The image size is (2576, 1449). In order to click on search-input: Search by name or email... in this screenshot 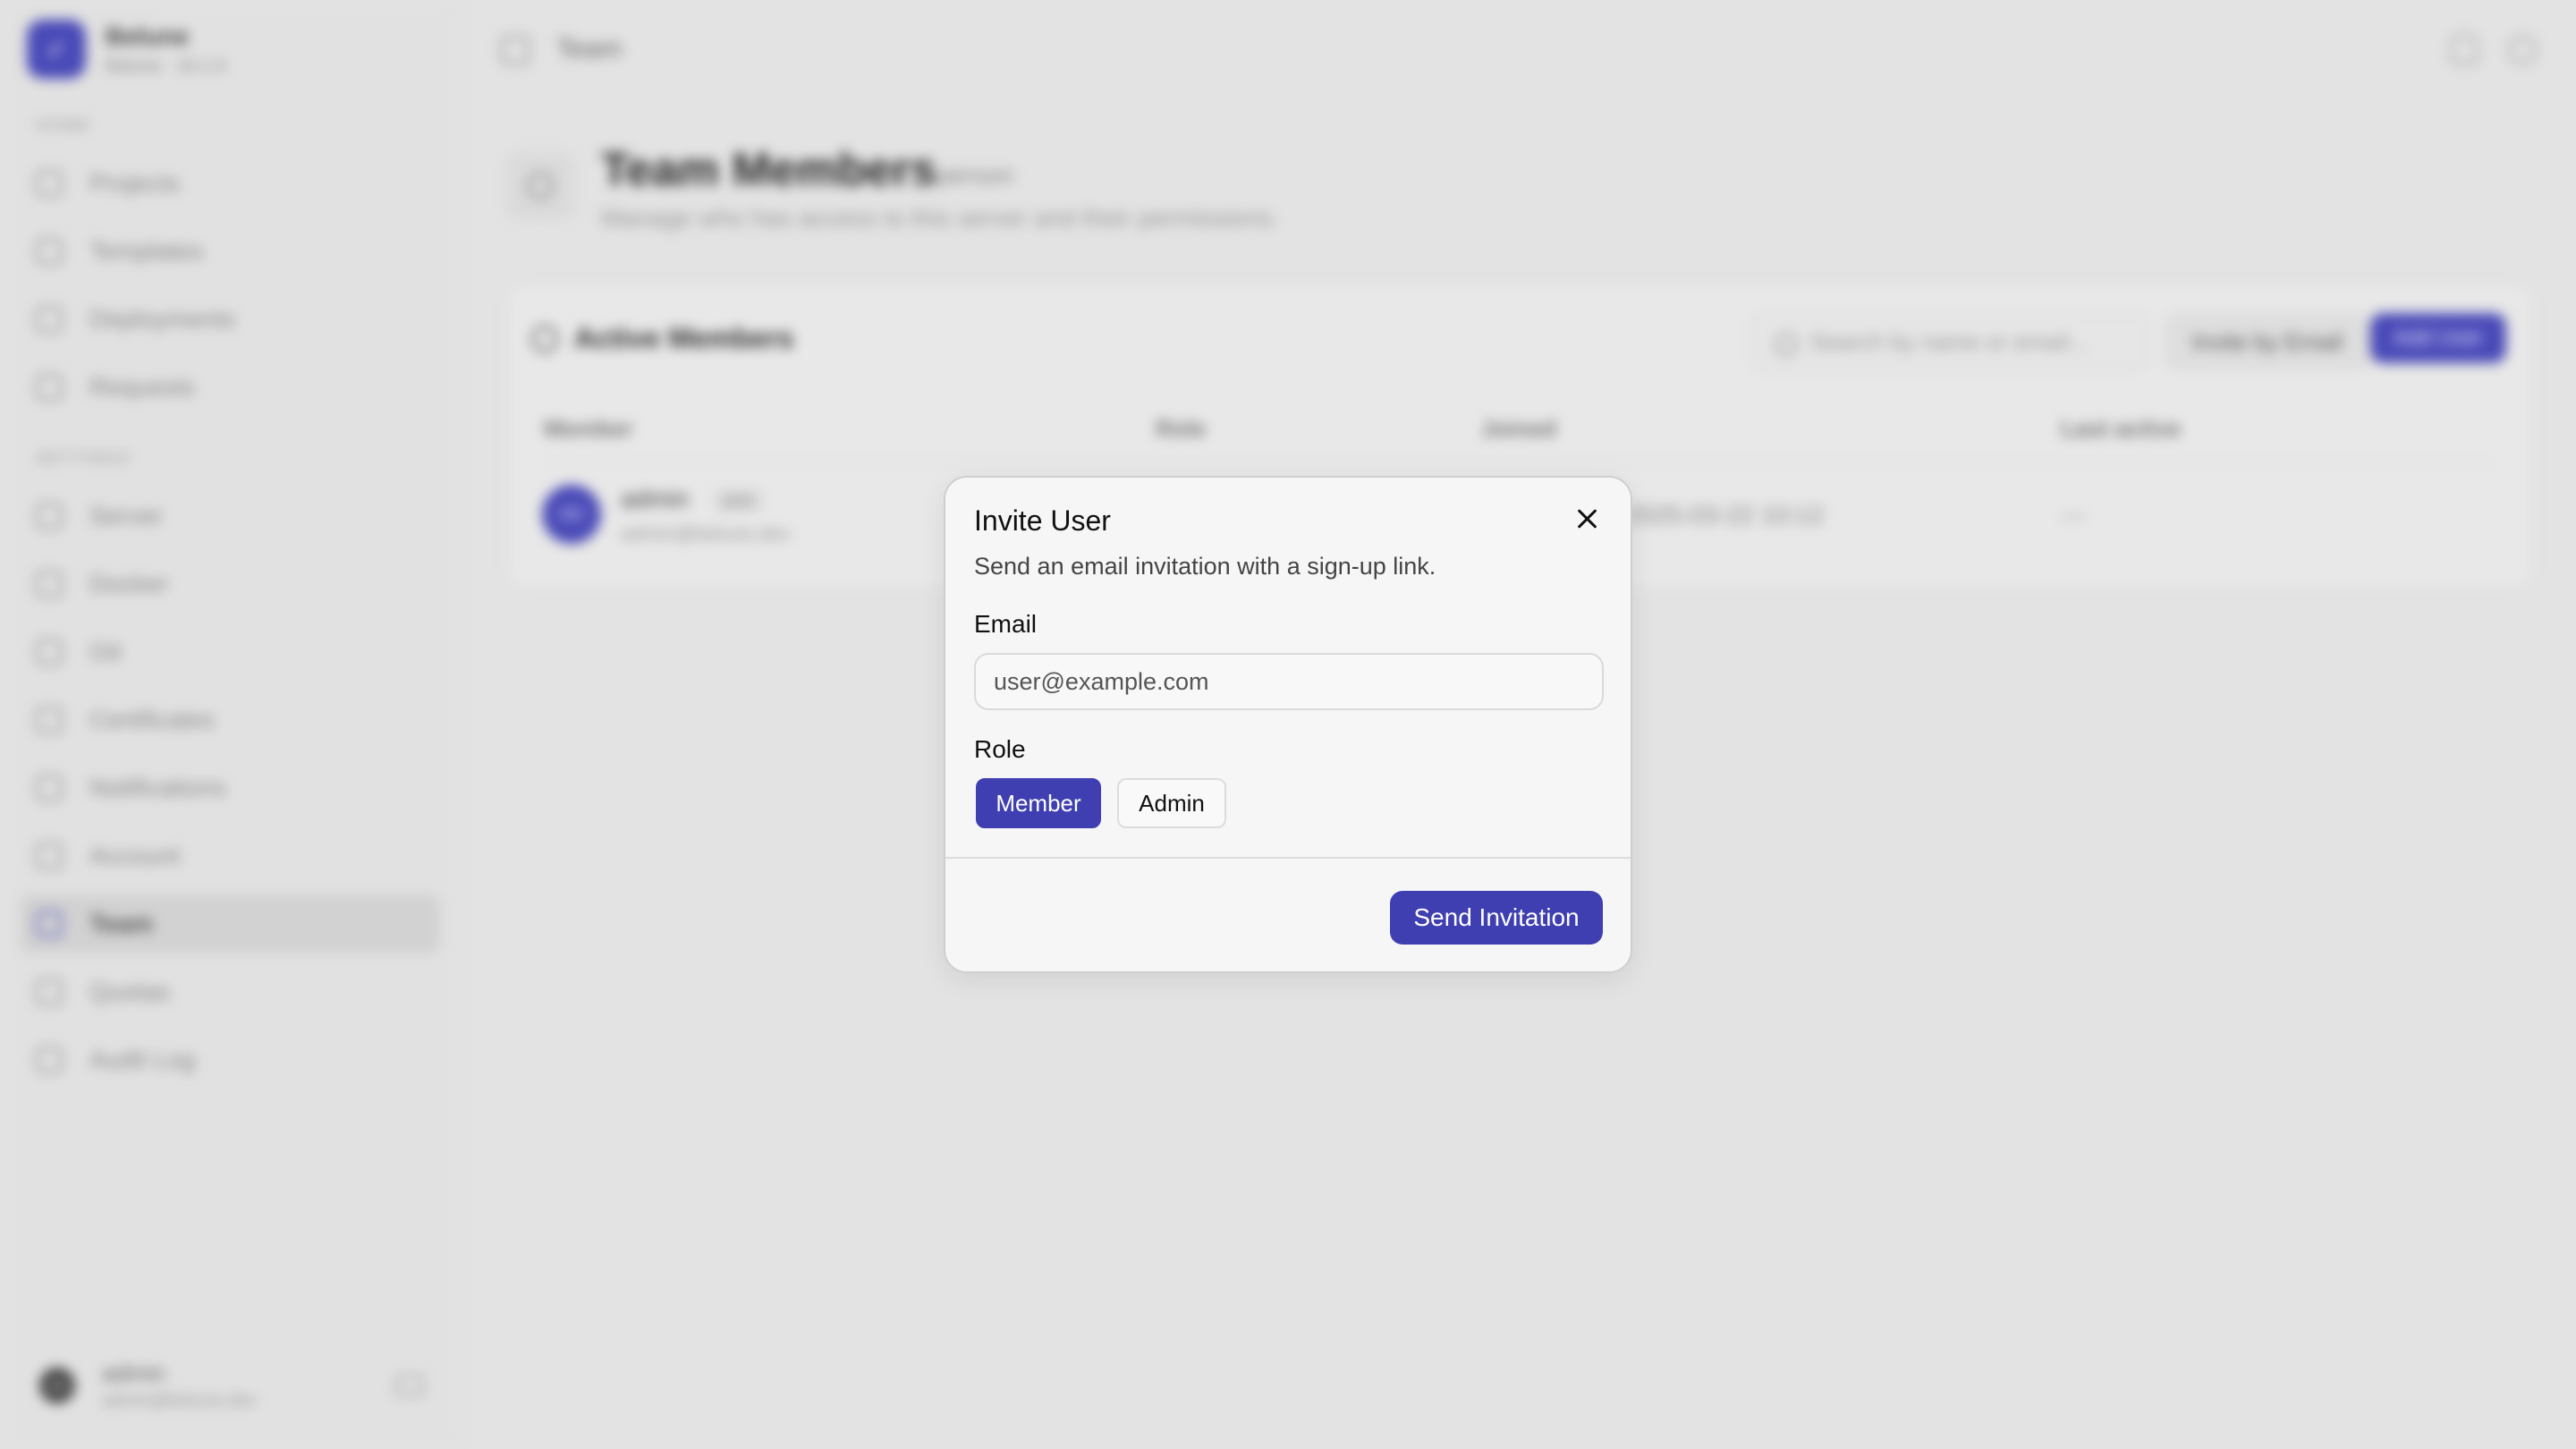, I will do `click(1949, 341)`.